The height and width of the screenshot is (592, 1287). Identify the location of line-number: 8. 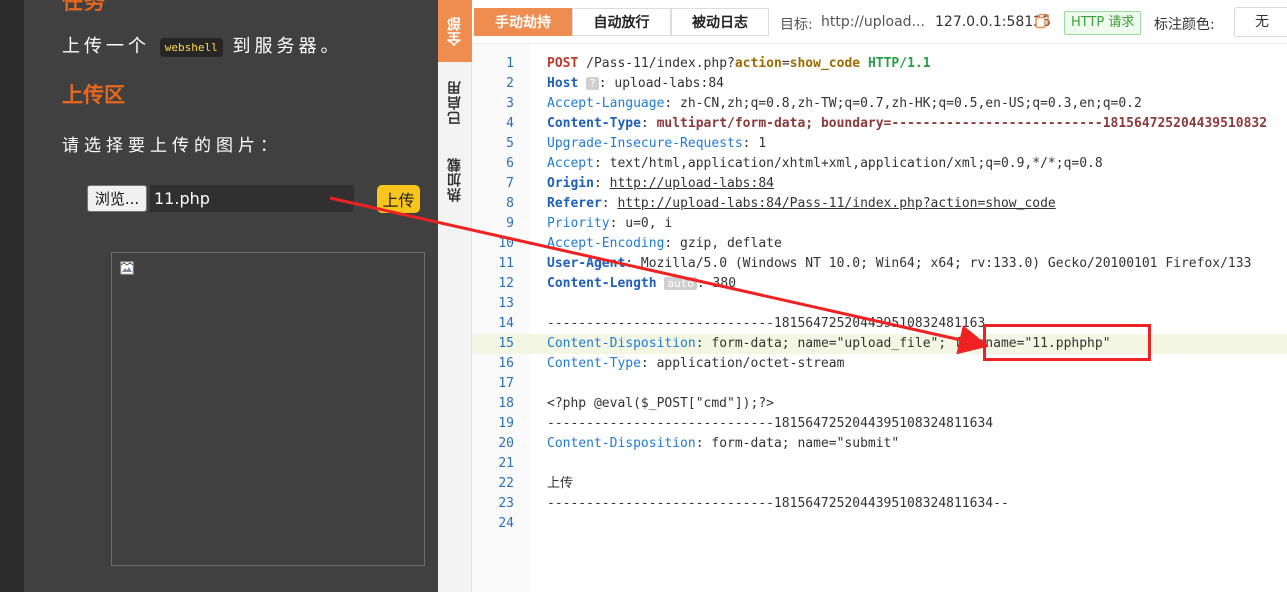
(510, 203).